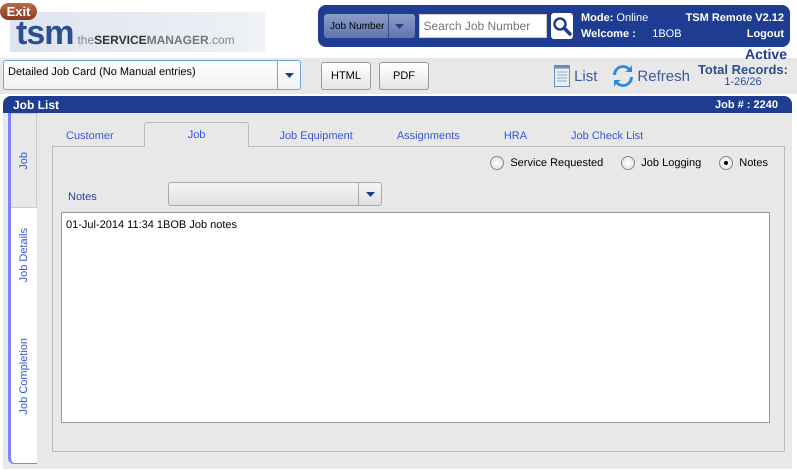 The height and width of the screenshot is (473, 797). Describe the element at coordinates (743, 70) in the screenshot. I see `total-records-label: Total Records:` at that location.